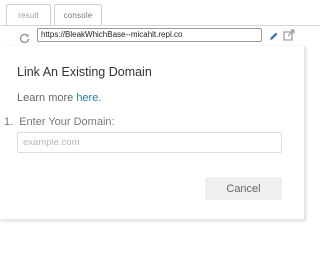  I want to click on learn-more-text: Learn more here., so click(59, 98).